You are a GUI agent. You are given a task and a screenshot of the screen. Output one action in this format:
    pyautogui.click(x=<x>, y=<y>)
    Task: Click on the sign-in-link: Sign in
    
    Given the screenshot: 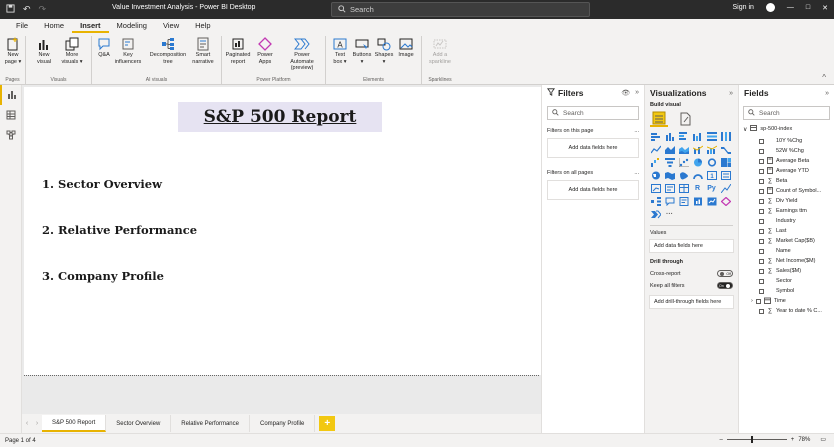 What is the action you would take?
    pyautogui.click(x=742, y=7)
    